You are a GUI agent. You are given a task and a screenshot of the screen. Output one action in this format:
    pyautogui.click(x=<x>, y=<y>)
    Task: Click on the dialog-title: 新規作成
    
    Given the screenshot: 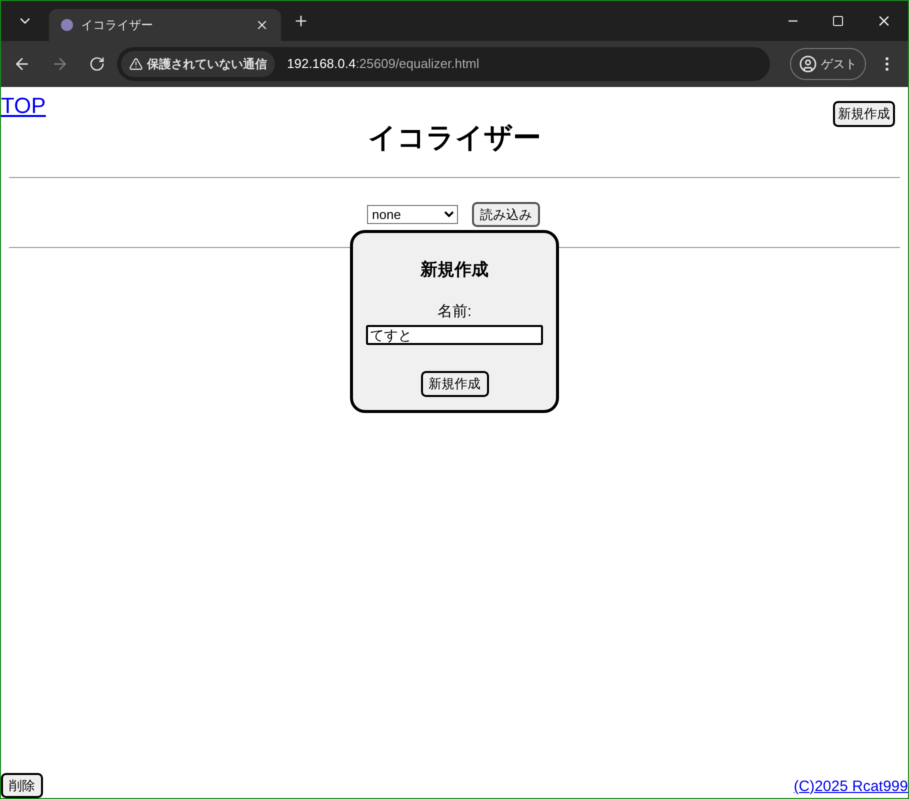 What is the action you would take?
    pyautogui.click(x=454, y=270)
    